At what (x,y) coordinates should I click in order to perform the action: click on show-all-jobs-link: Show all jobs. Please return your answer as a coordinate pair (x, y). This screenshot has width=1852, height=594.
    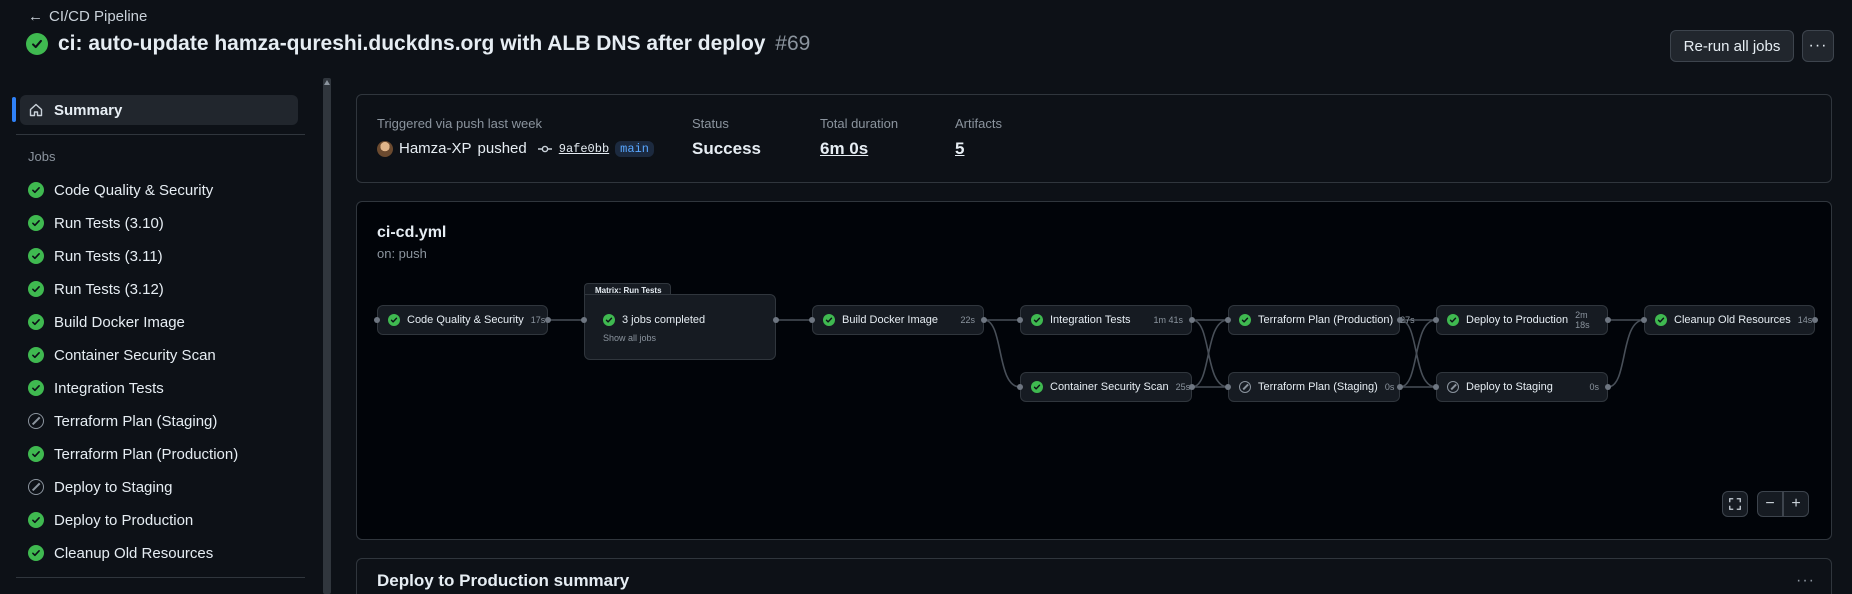
    Looking at the image, I should click on (629, 338).